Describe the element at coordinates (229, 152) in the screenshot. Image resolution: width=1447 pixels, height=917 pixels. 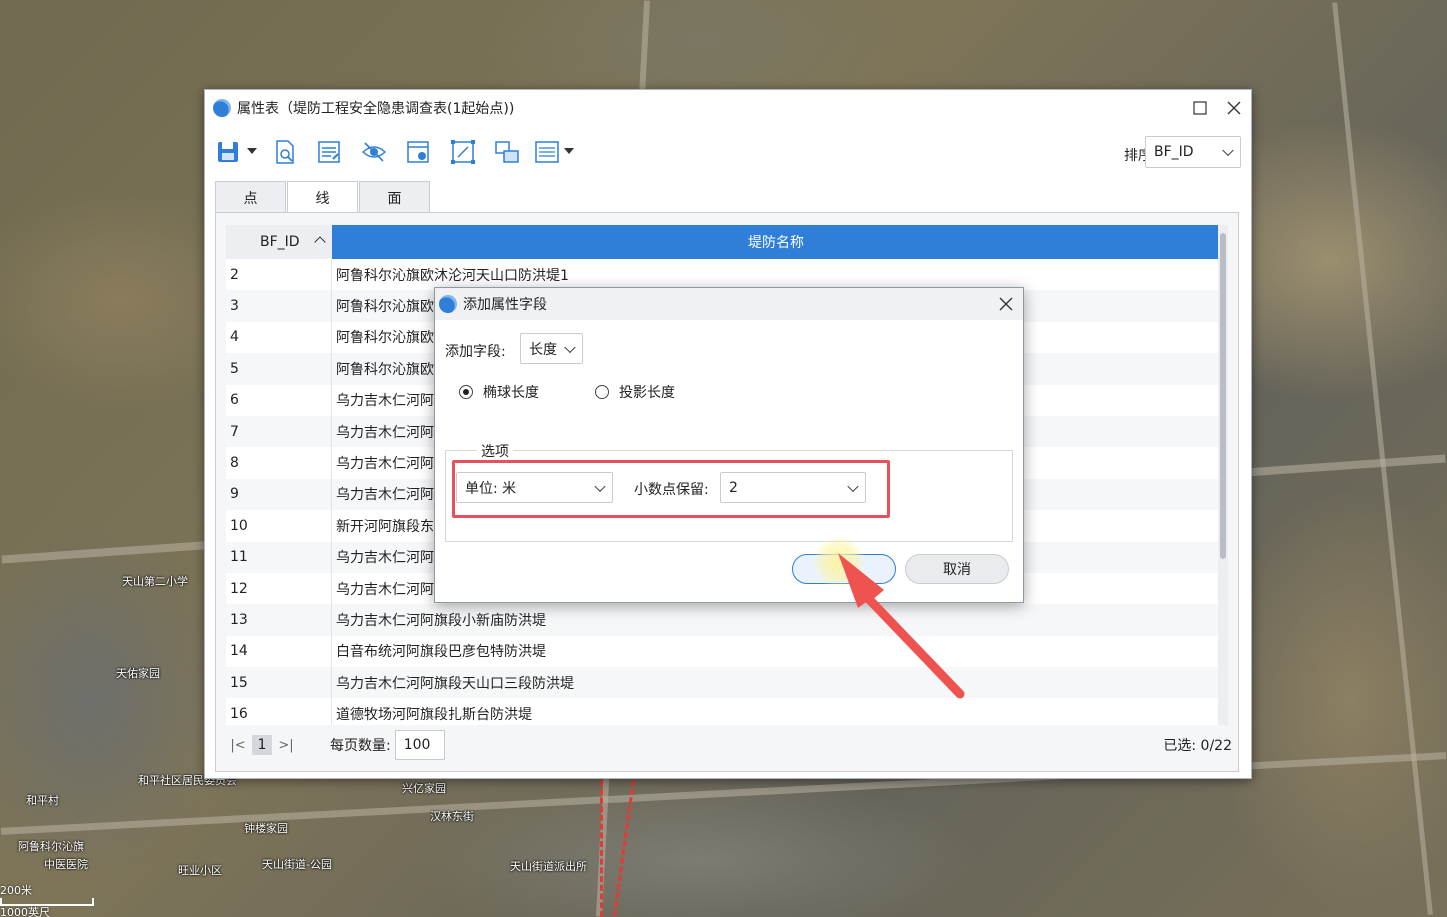
I see `save-icon` at that location.